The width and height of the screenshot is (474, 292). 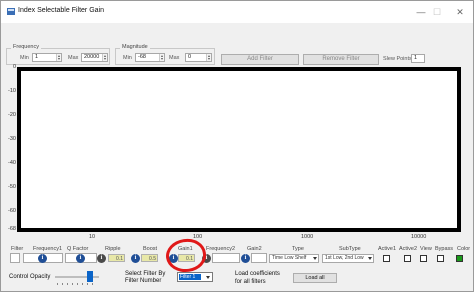 What do you see at coordinates (58, 57) in the screenshot?
I see `frequency-min-spin` at bounding box center [58, 57].